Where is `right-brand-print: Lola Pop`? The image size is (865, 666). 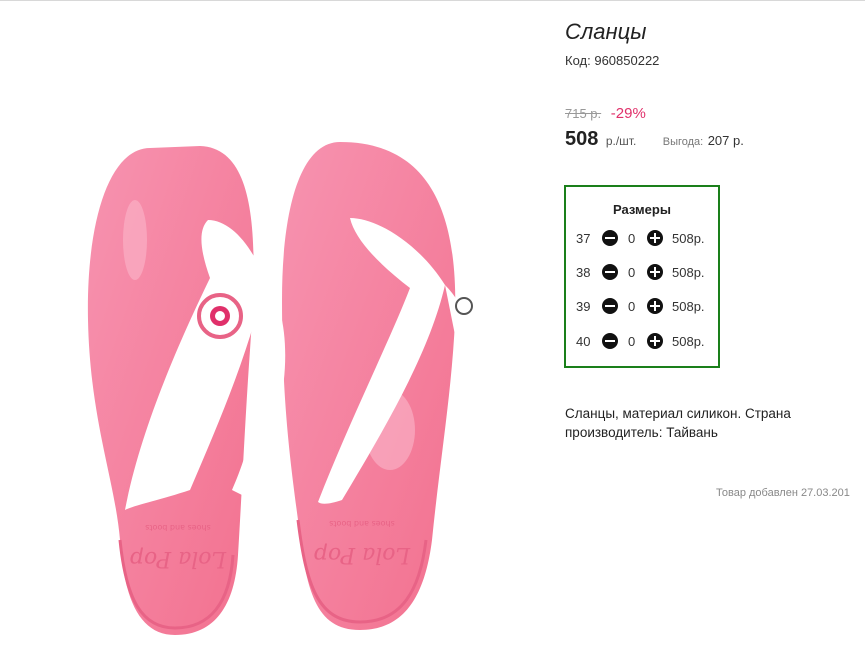 right-brand-print: Lola Pop is located at coordinates (362, 554).